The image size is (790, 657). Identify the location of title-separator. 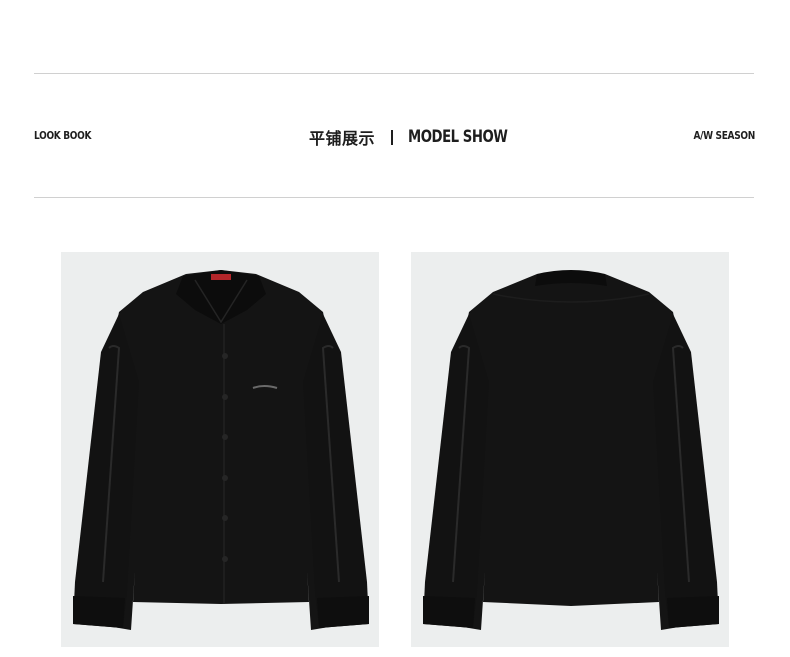
(392, 137).